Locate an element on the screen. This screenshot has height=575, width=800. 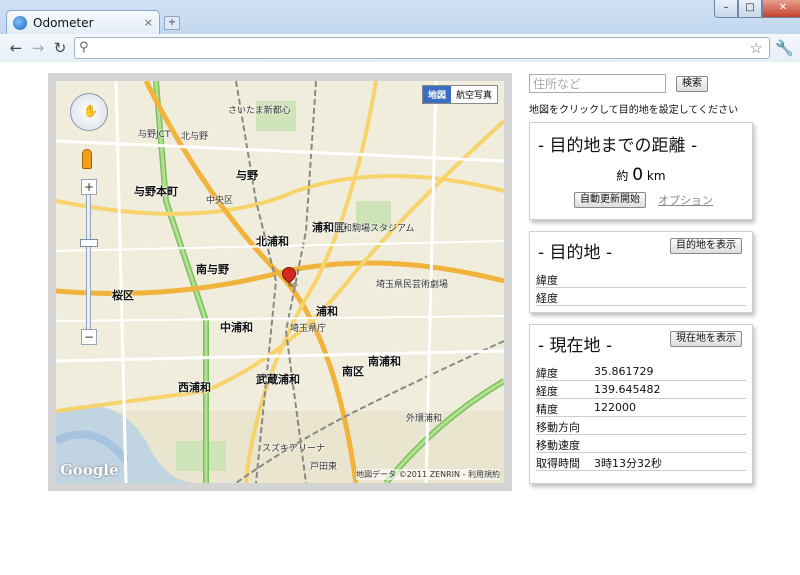
wrench-menu-icon: 🔧 is located at coordinates (784, 48).